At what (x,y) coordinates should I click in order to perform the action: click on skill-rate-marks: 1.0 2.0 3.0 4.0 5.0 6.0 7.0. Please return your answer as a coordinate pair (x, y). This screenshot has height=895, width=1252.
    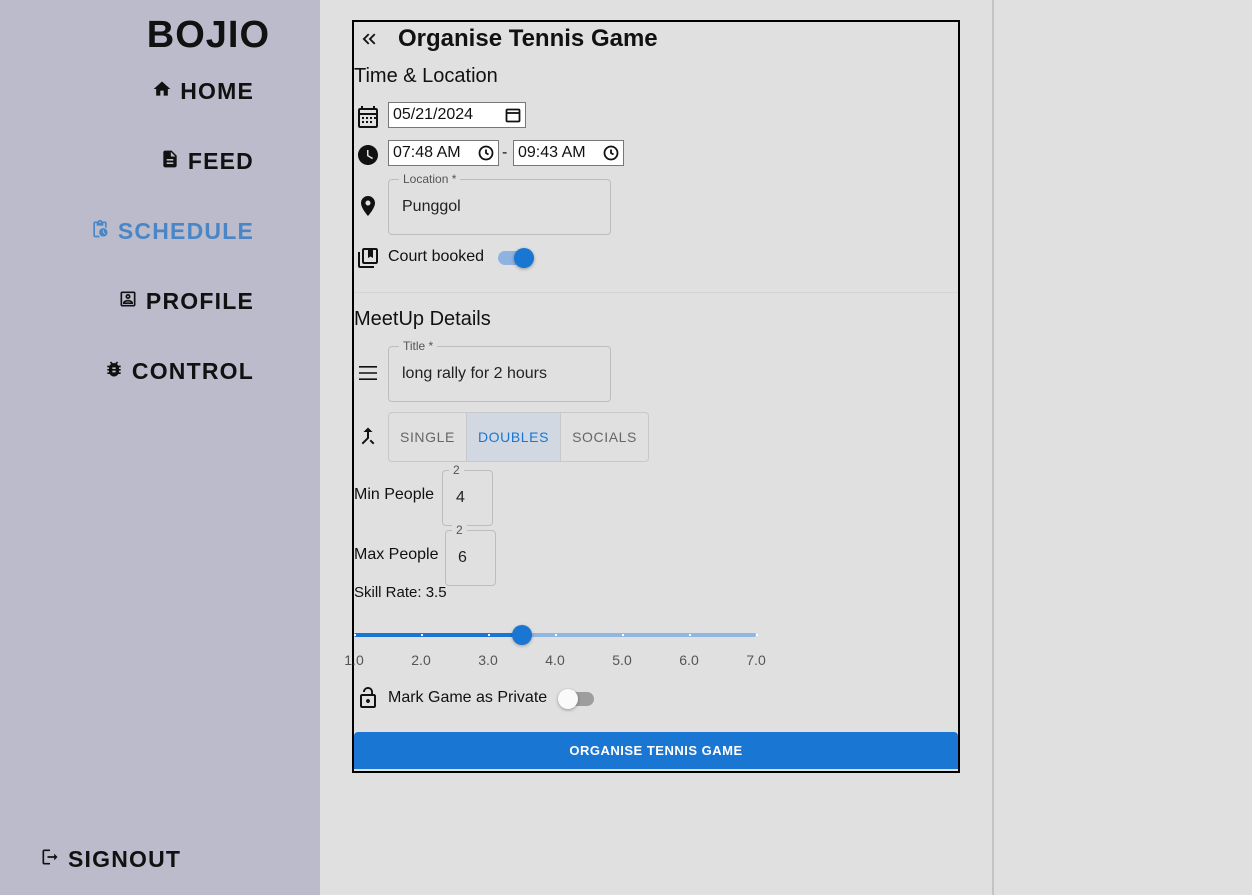
    Looking at the image, I should click on (559, 661).